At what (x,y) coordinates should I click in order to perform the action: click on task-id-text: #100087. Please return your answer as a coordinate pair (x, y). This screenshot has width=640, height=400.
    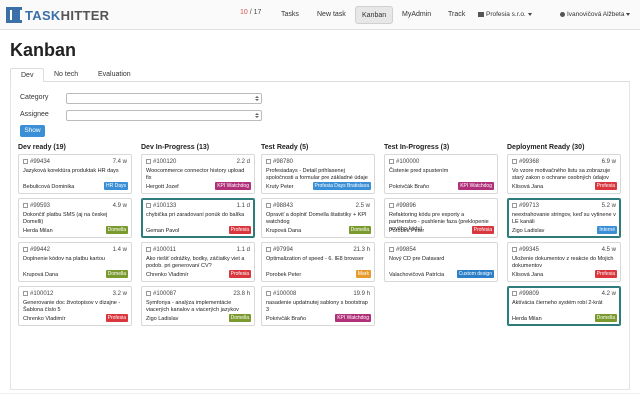
    Looking at the image, I should click on (165, 294).